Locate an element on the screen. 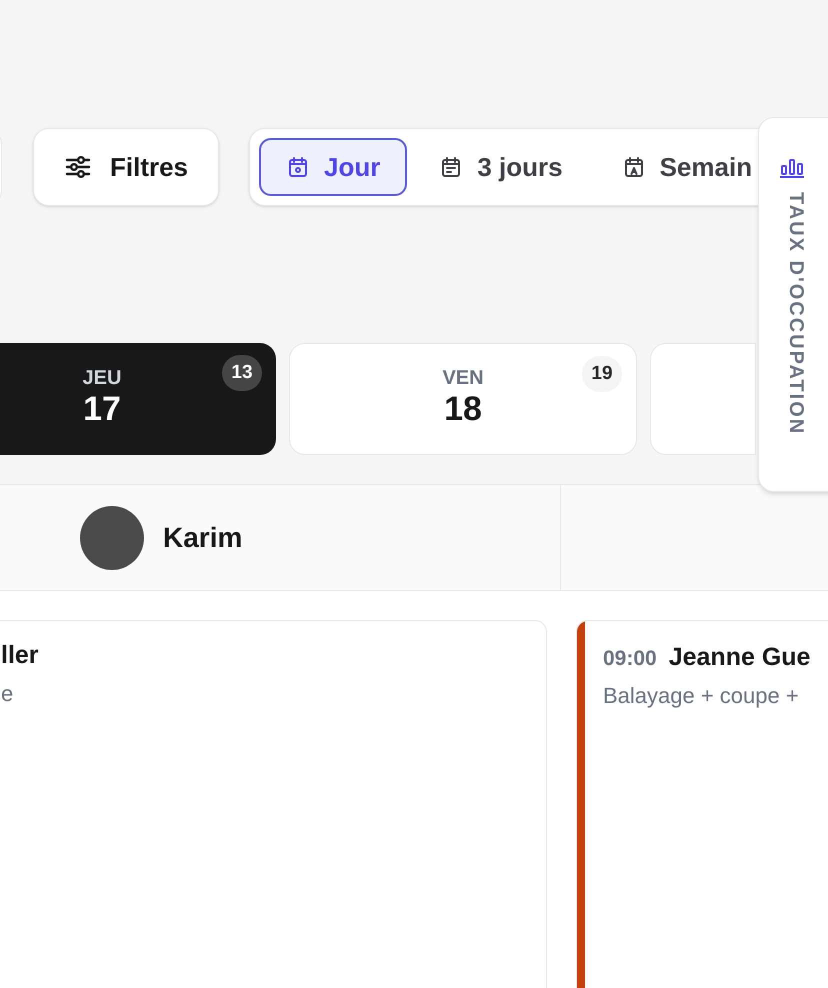 This screenshot has height=988, width=828. day-card: JEU 17 13 is located at coordinates (138, 399).